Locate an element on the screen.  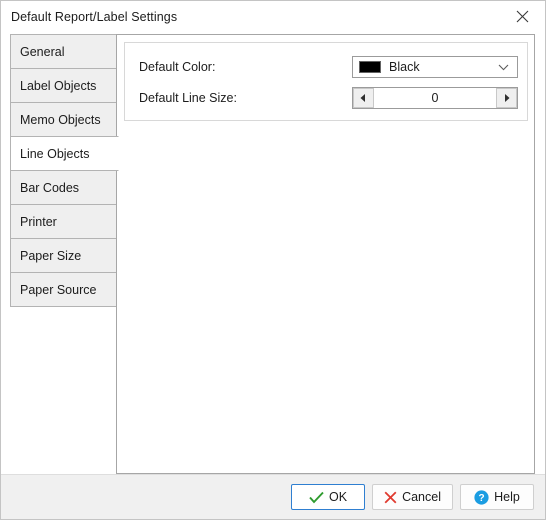
help-button: ? Help is located at coordinates (497, 497).